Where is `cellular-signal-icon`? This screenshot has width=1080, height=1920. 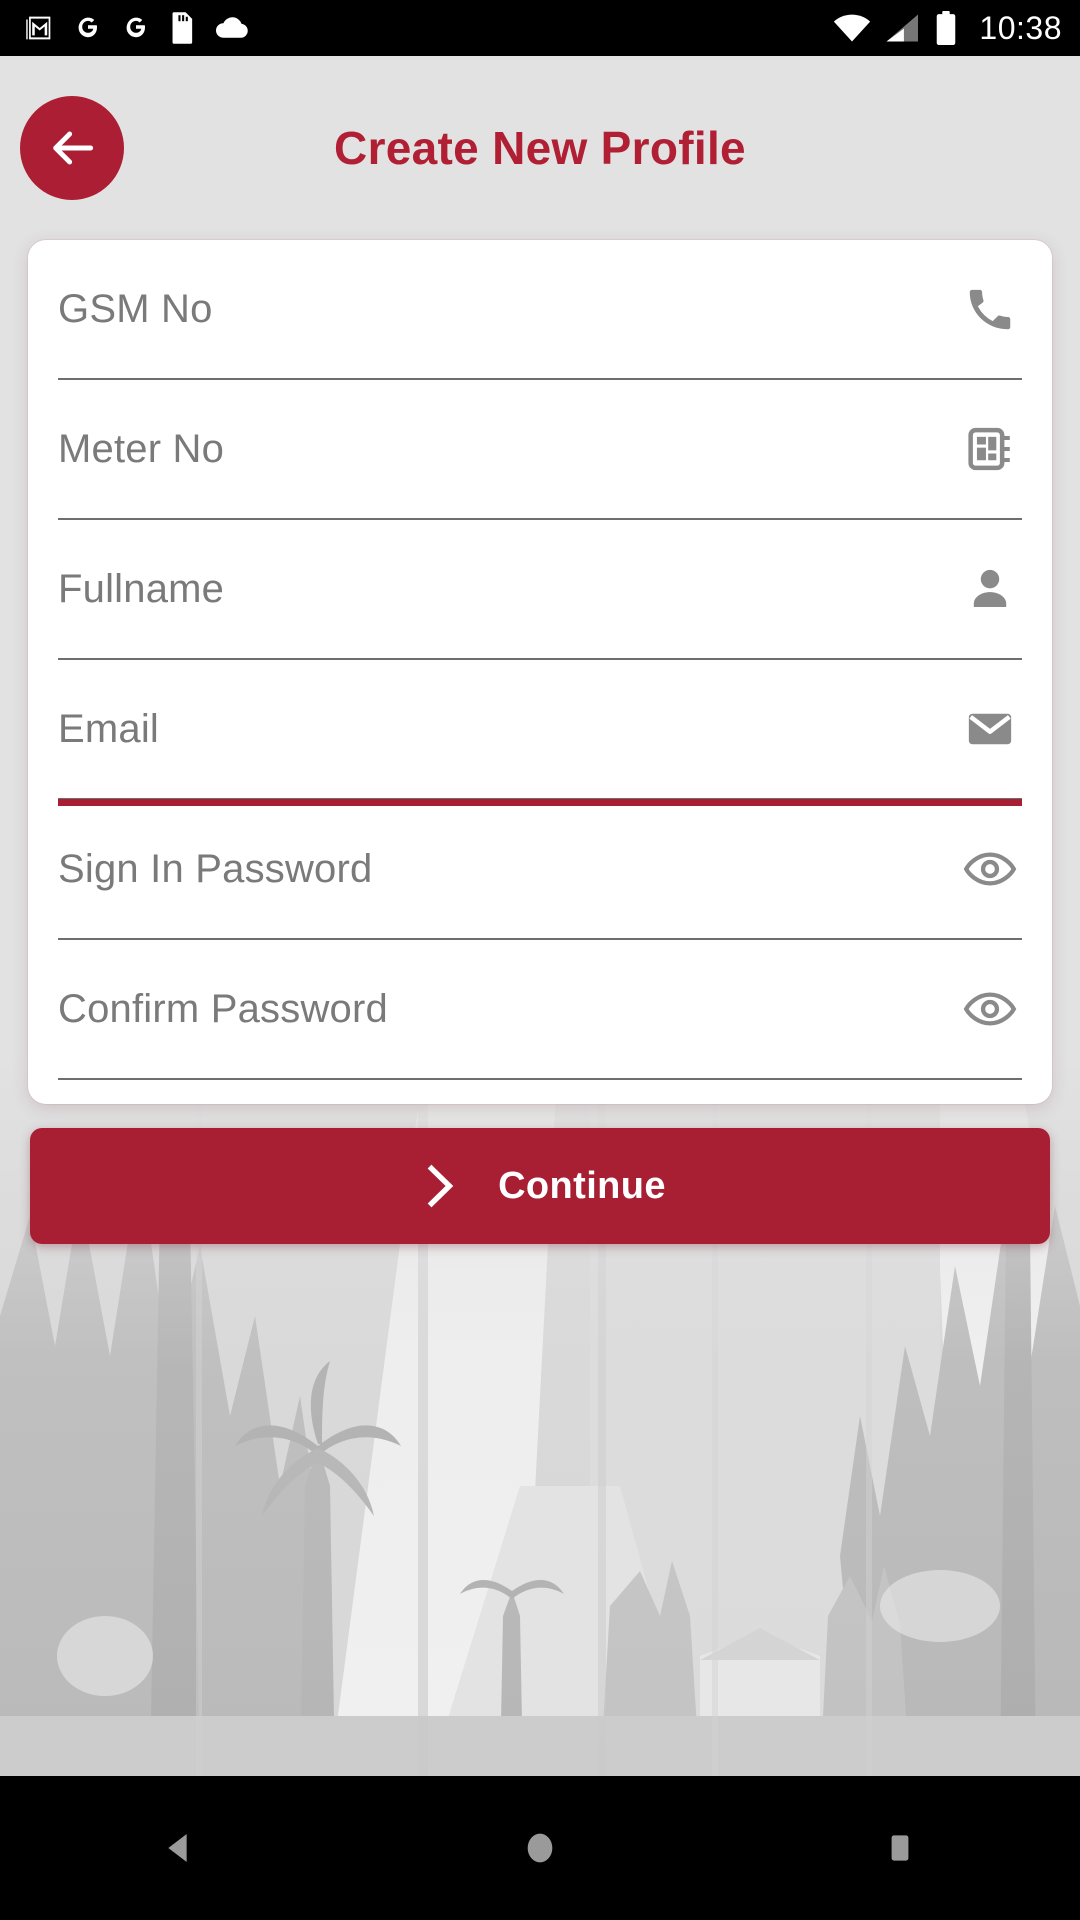 cellular-signal-icon is located at coordinates (902, 28).